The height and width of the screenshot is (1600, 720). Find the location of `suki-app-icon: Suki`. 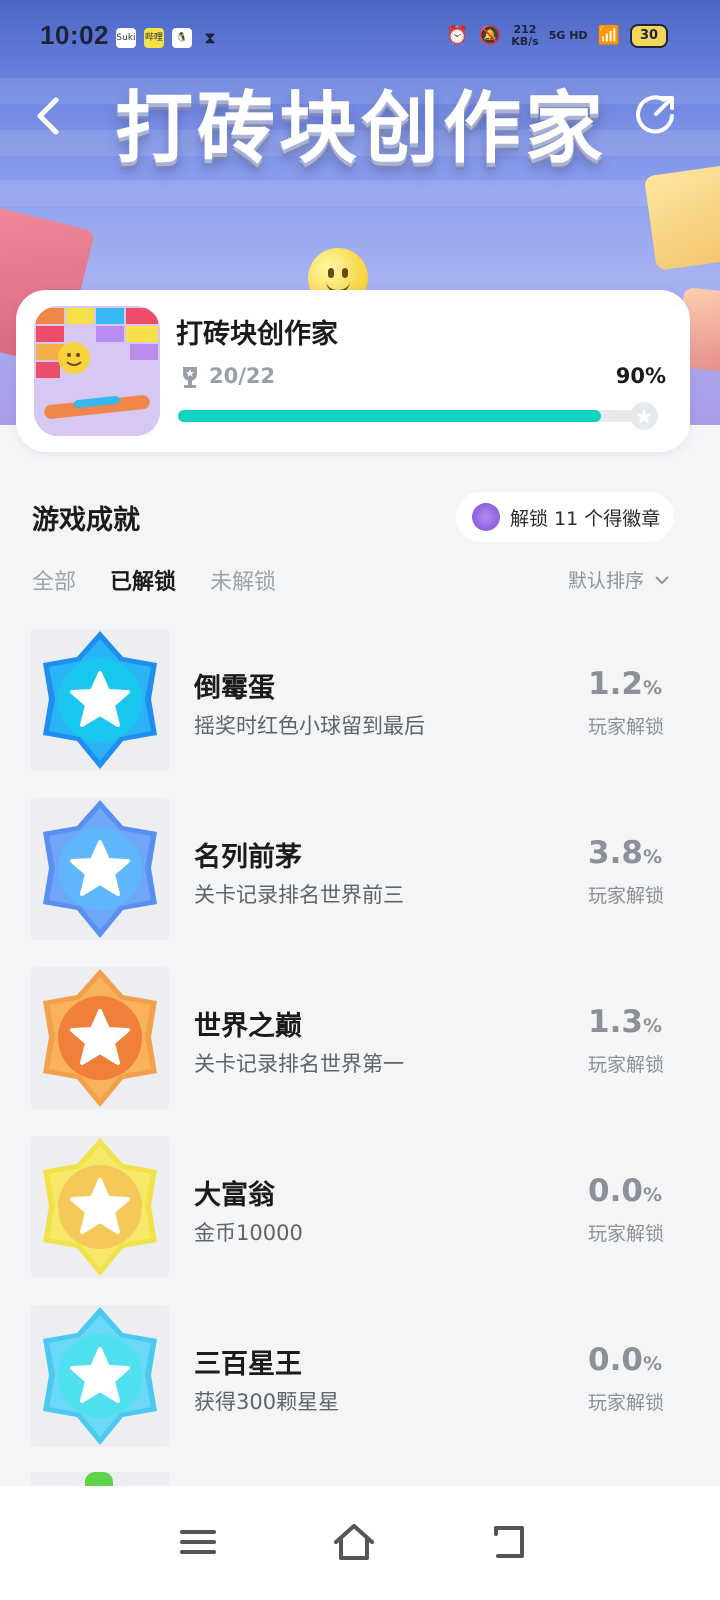

suki-app-icon: Suki is located at coordinates (126, 38).